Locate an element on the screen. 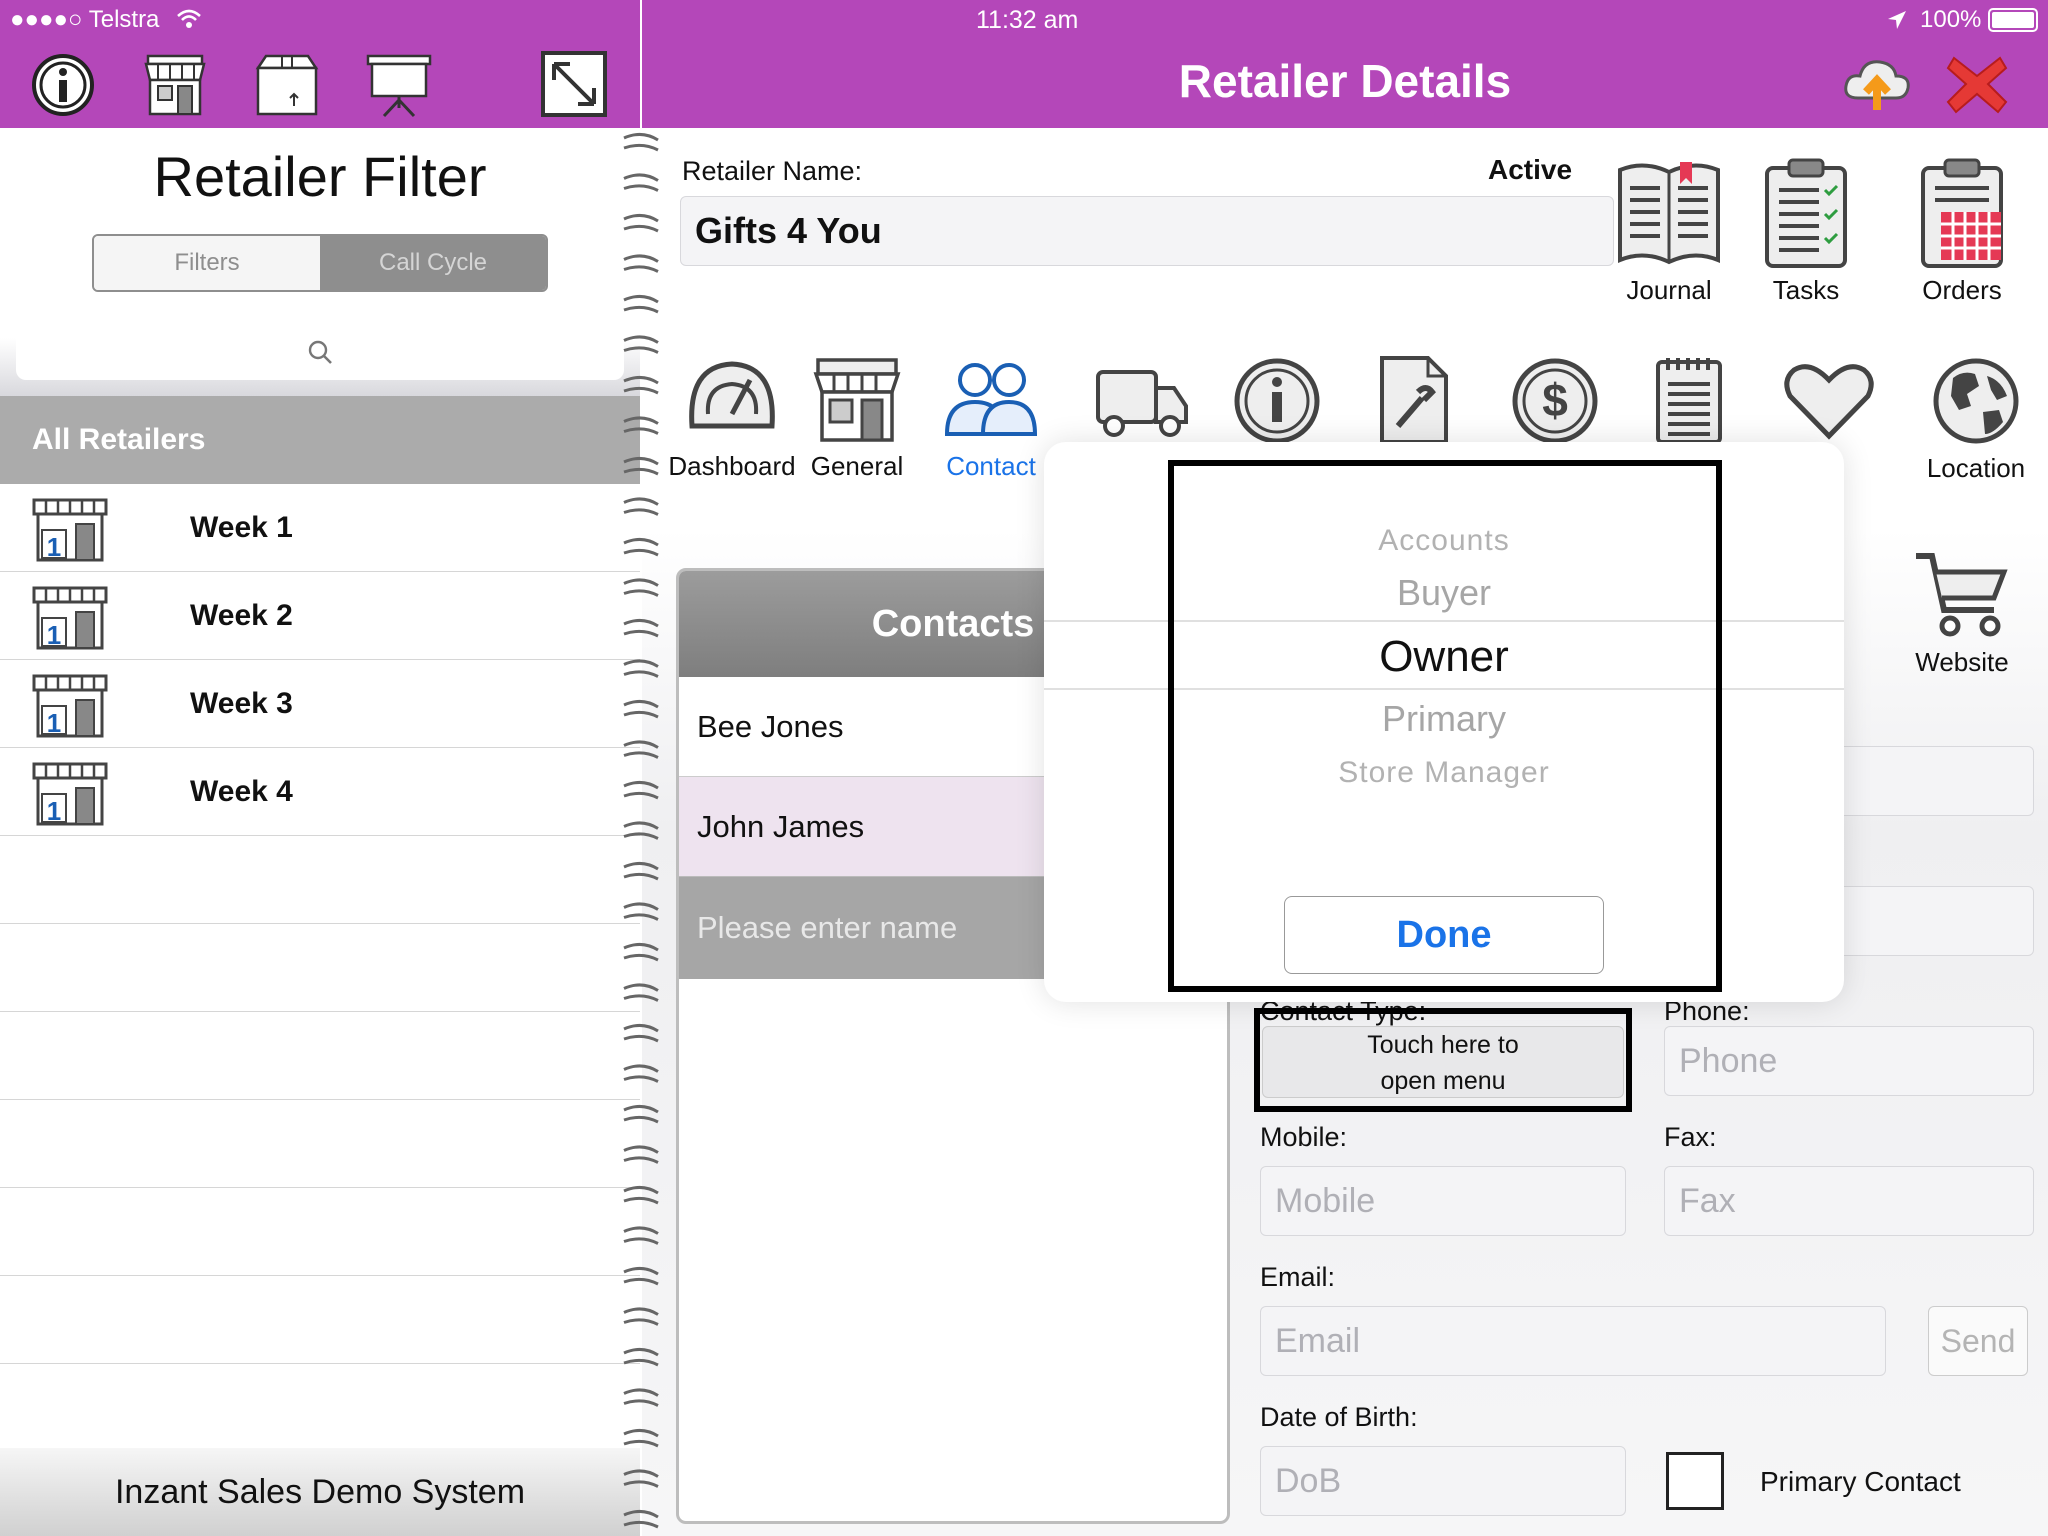 The width and height of the screenshot is (2048, 1536). package-icon is located at coordinates (287, 85).